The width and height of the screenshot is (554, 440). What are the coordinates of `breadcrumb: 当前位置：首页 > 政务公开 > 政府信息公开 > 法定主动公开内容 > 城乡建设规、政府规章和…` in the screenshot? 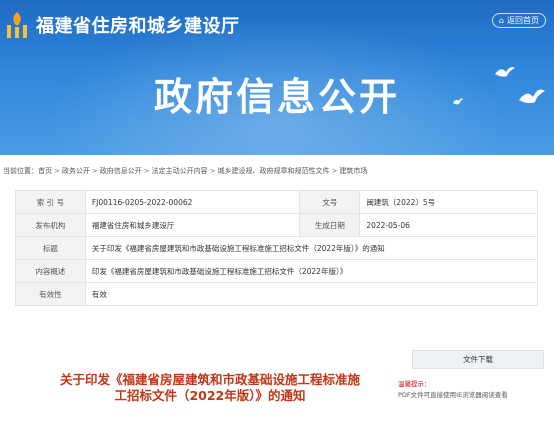 It's located at (185, 171).